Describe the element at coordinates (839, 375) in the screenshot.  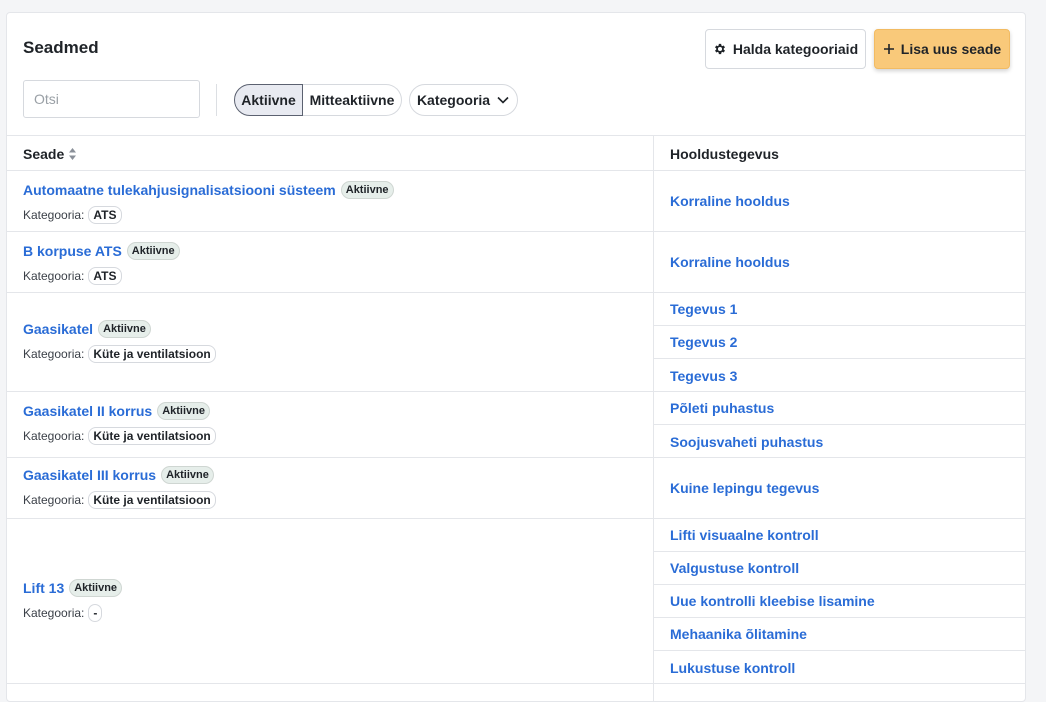
I see `action-link: Tegevus 3` at that location.